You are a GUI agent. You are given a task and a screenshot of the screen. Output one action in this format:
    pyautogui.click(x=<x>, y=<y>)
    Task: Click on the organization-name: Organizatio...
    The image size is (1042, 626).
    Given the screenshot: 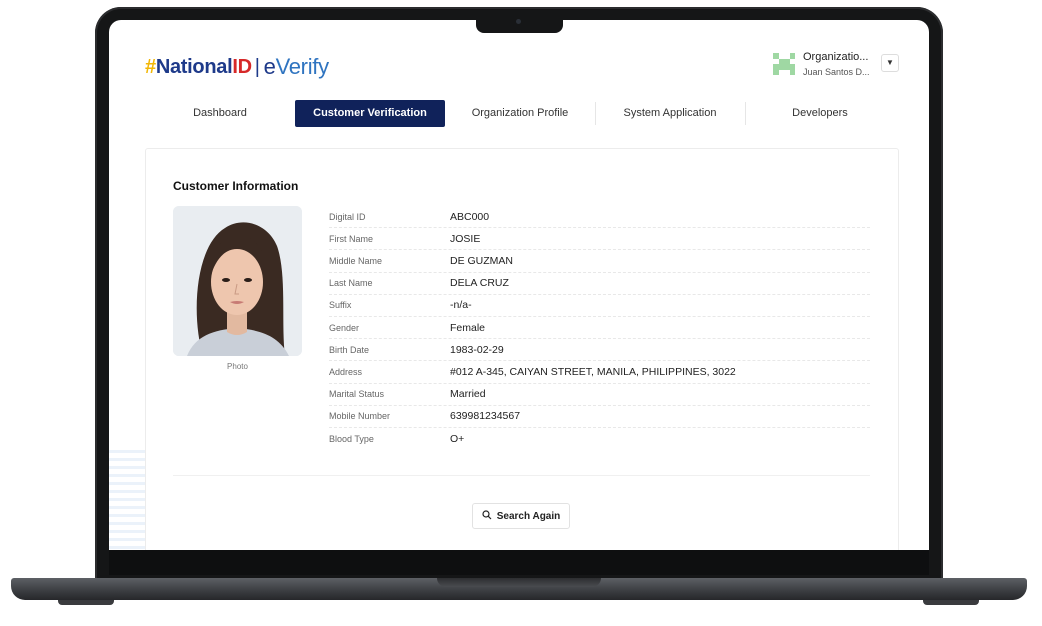 What is the action you would take?
    pyautogui.click(x=836, y=57)
    